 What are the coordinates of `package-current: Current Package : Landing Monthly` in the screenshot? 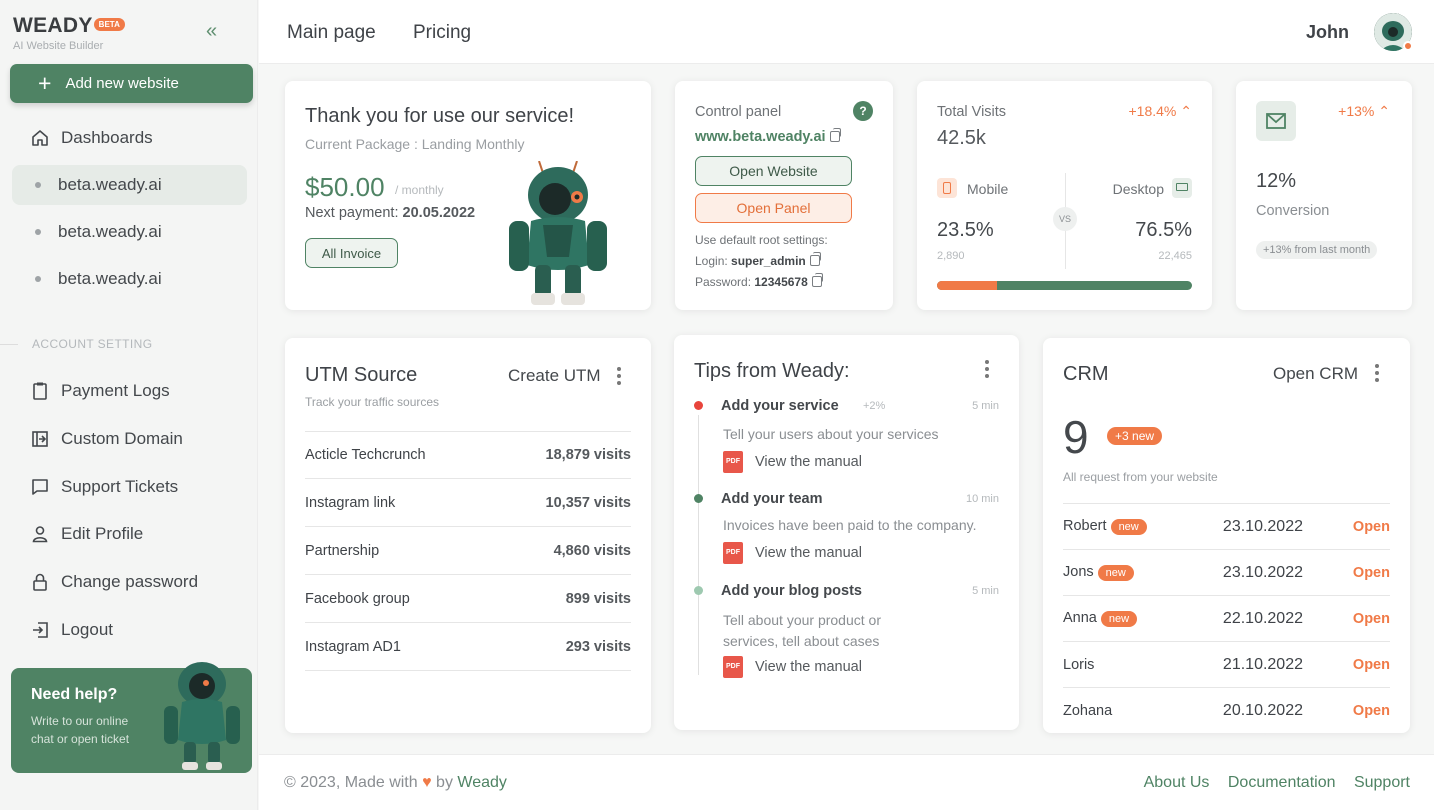 It's located at (415, 144).